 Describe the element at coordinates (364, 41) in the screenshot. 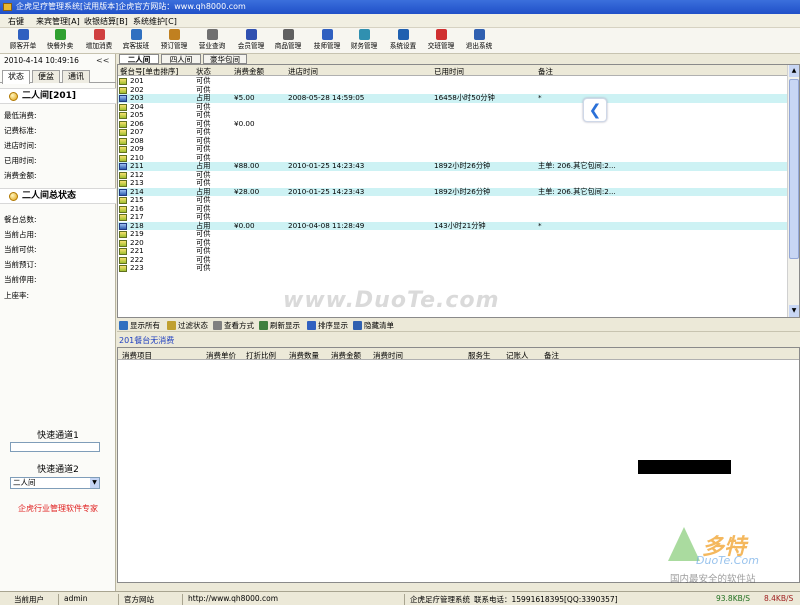

I see `toolbar-button-9: 财务管理` at that location.